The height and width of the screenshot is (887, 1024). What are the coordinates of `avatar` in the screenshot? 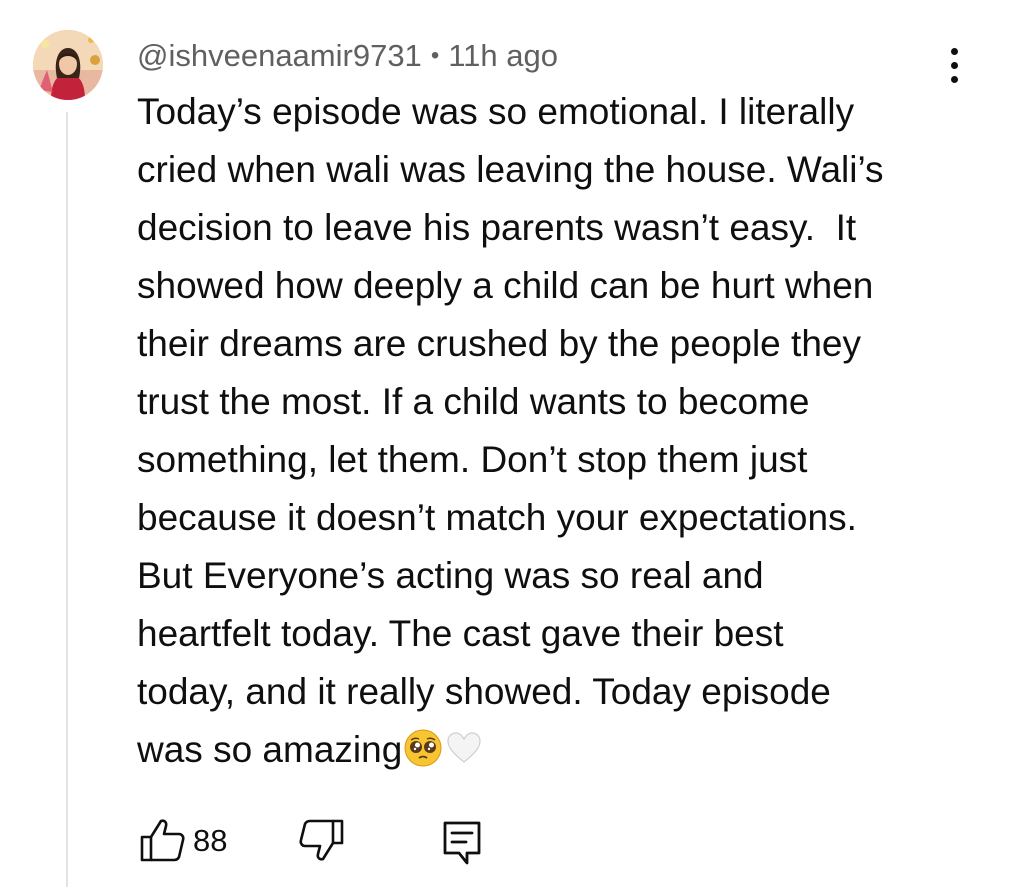 It's located at (68, 65).